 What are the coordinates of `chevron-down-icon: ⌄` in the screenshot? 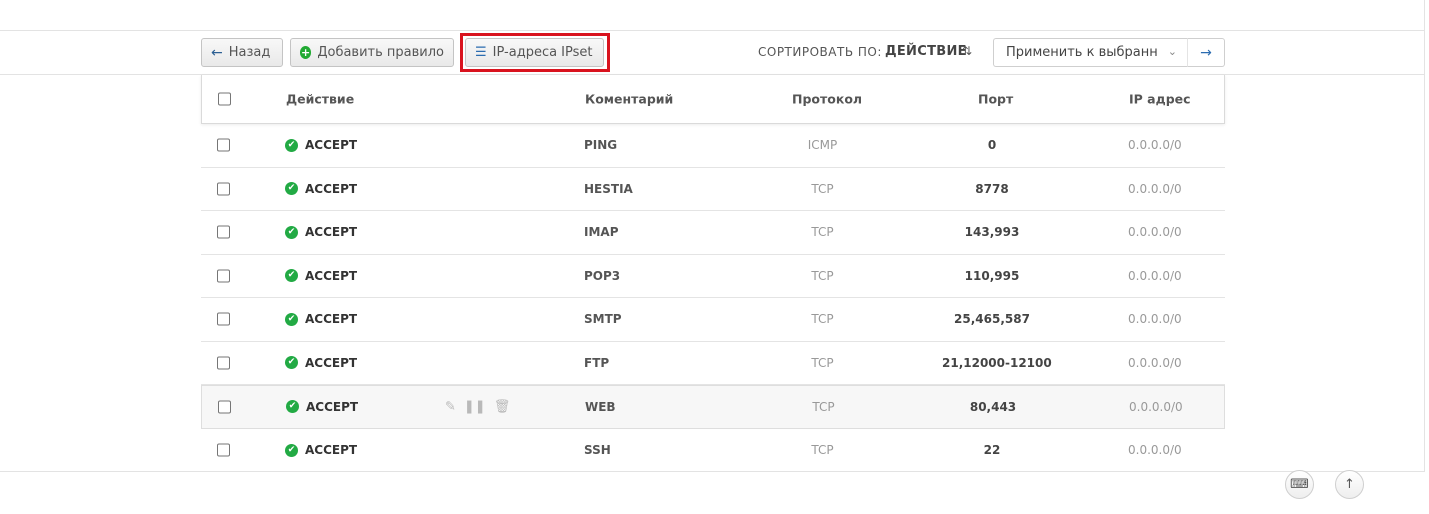 It's located at (1172, 51).